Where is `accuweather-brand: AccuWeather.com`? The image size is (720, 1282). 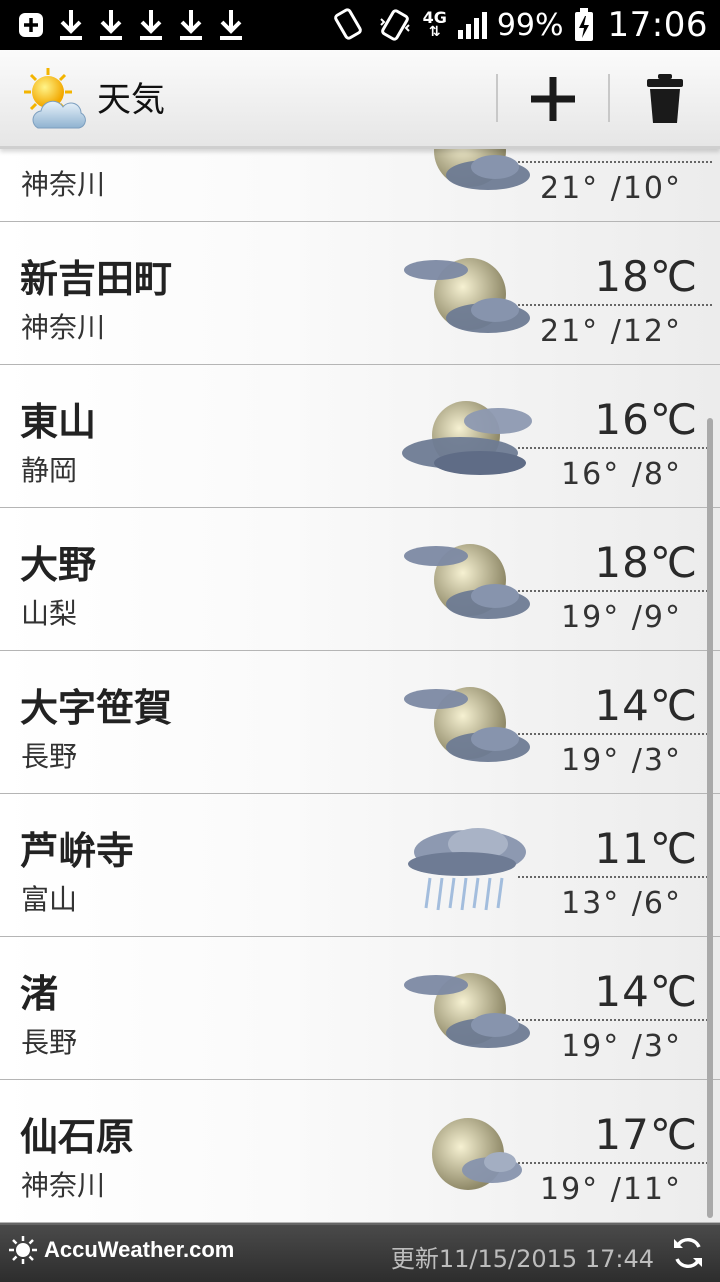
accuweather-brand: AccuWeather.com is located at coordinates (139, 1249).